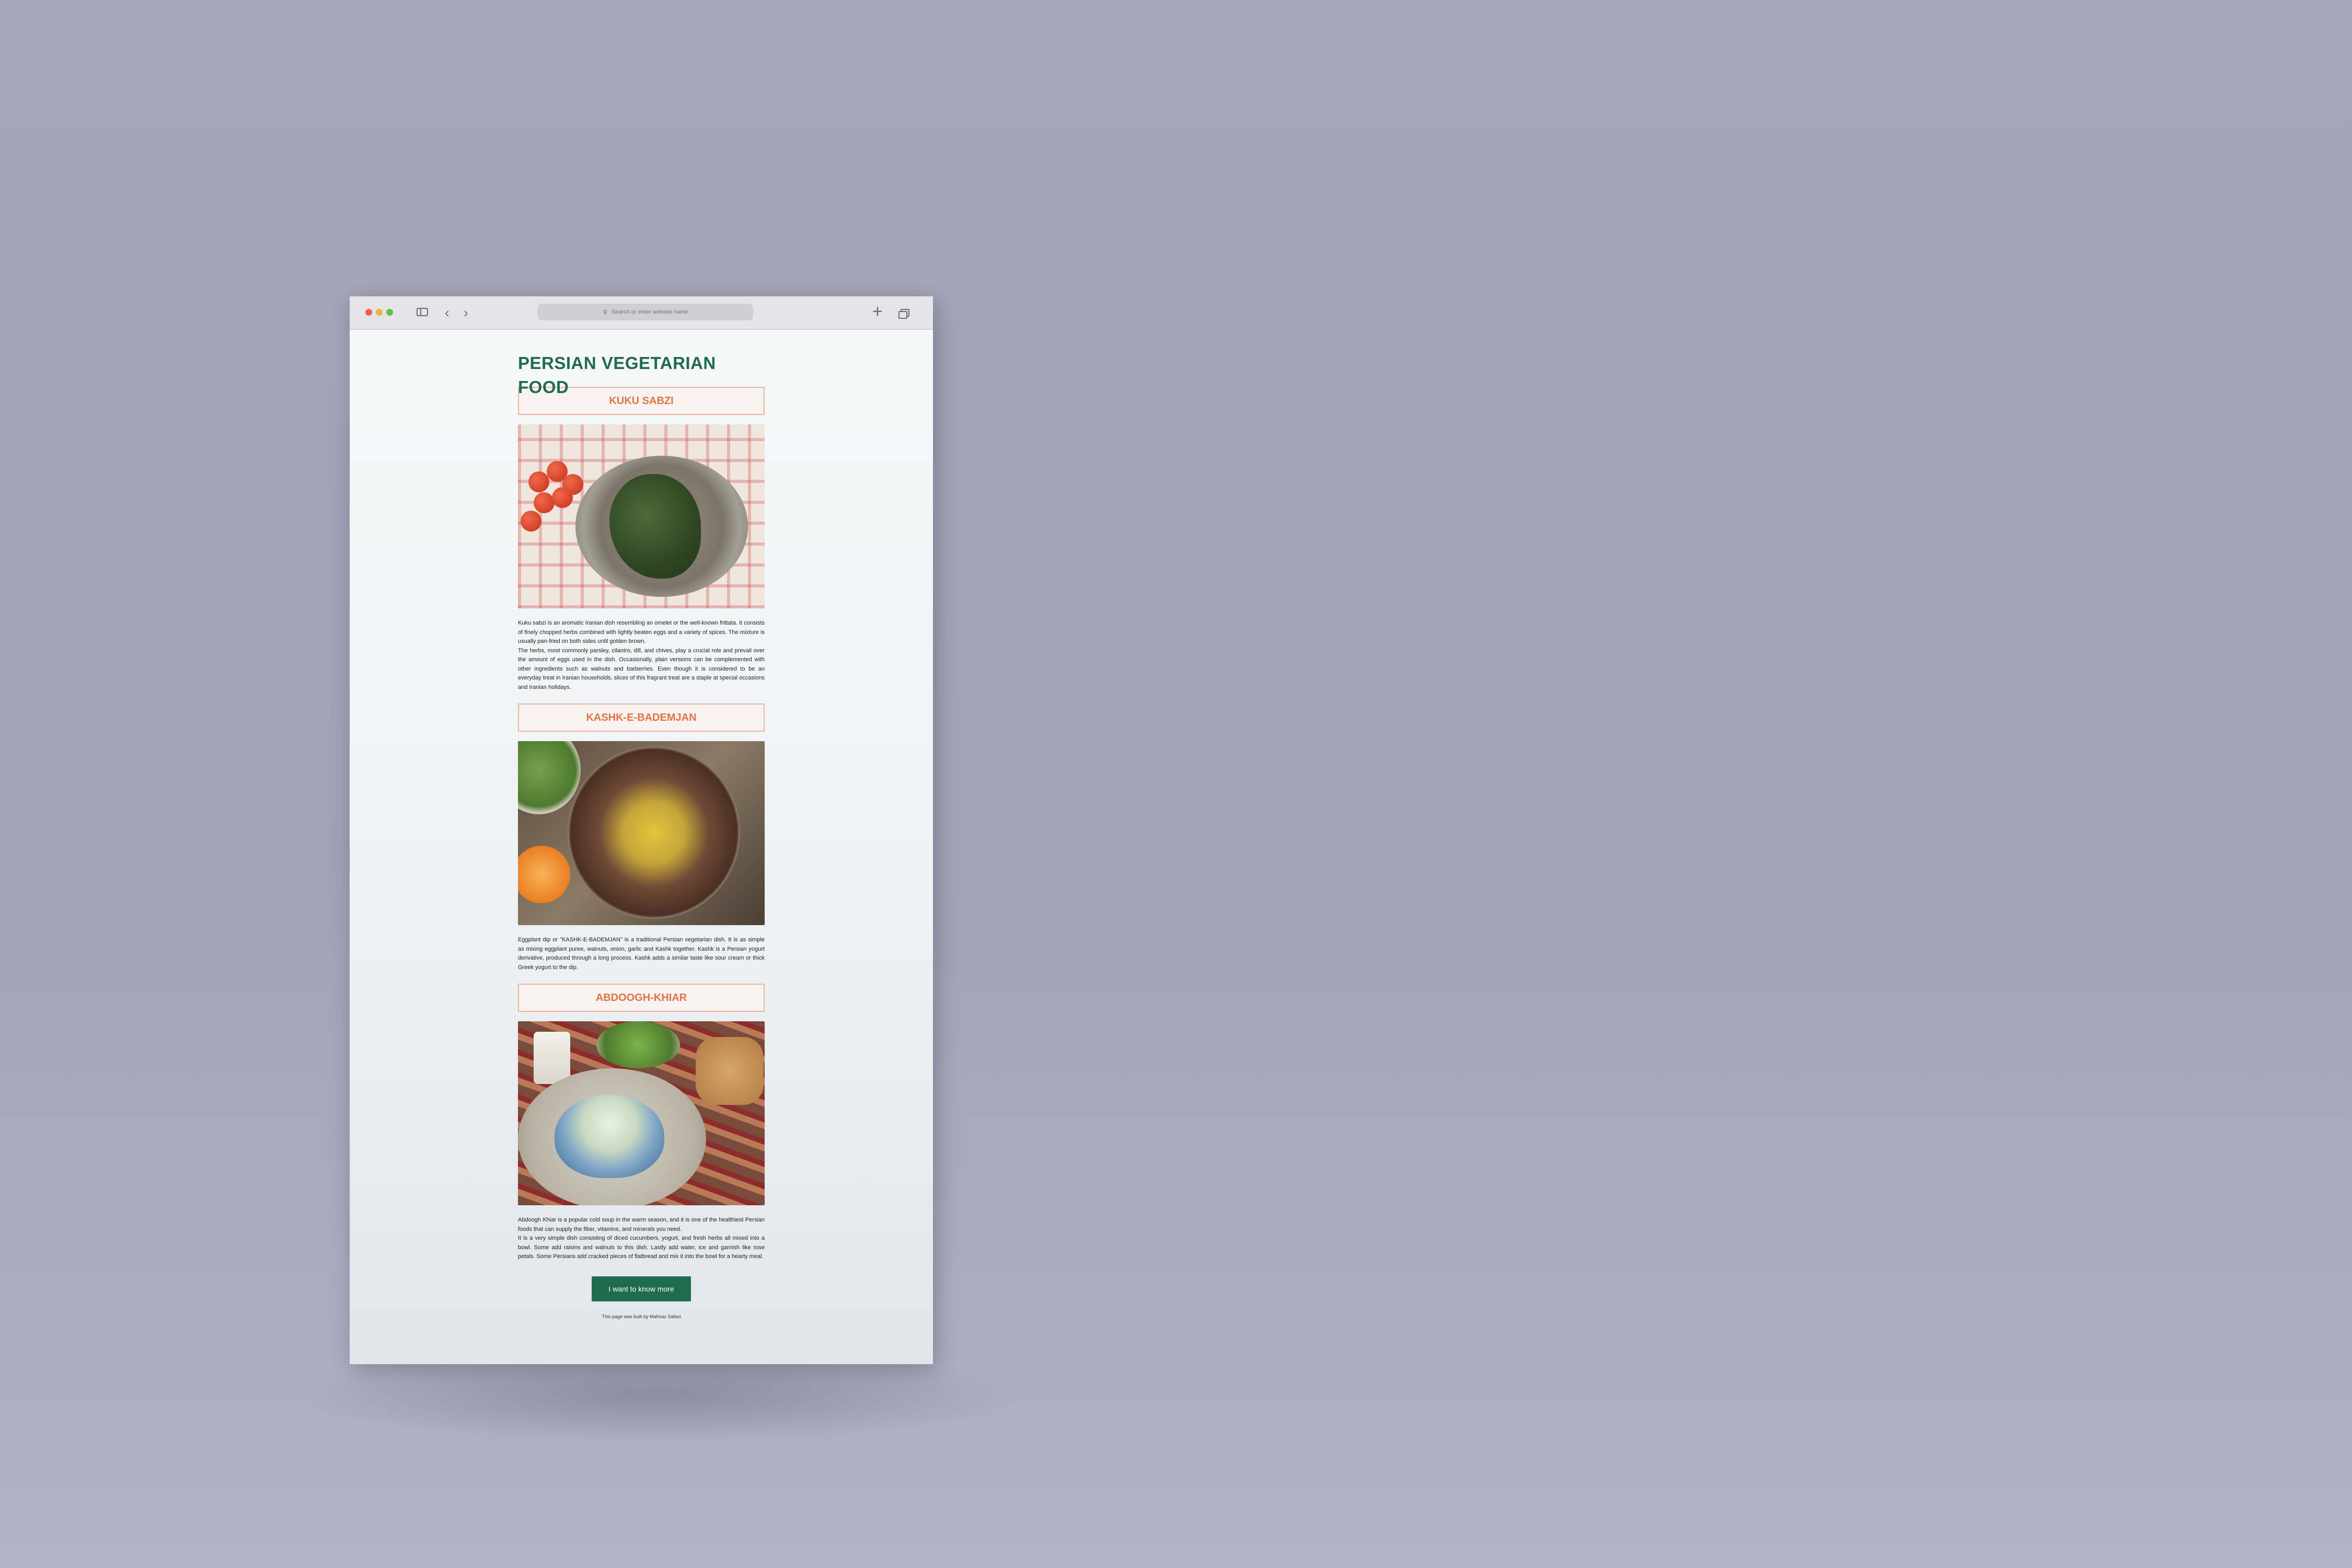  I want to click on sidebar-icon, so click(422, 312).